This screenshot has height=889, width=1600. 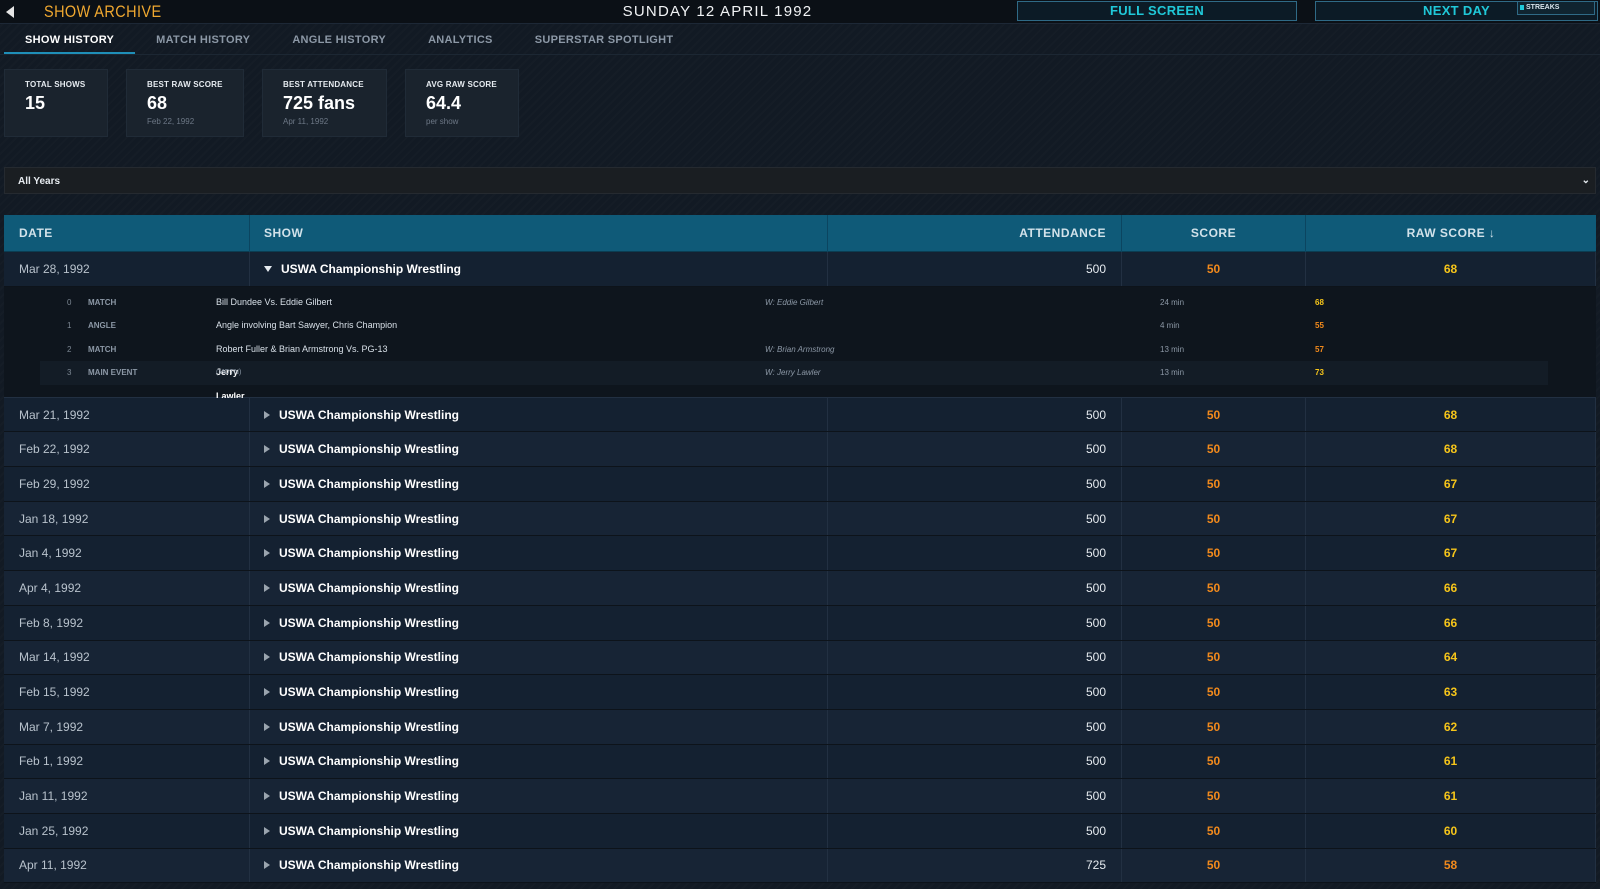 I want to click on column-header-show: SHOW, so click(x=539, y=233).